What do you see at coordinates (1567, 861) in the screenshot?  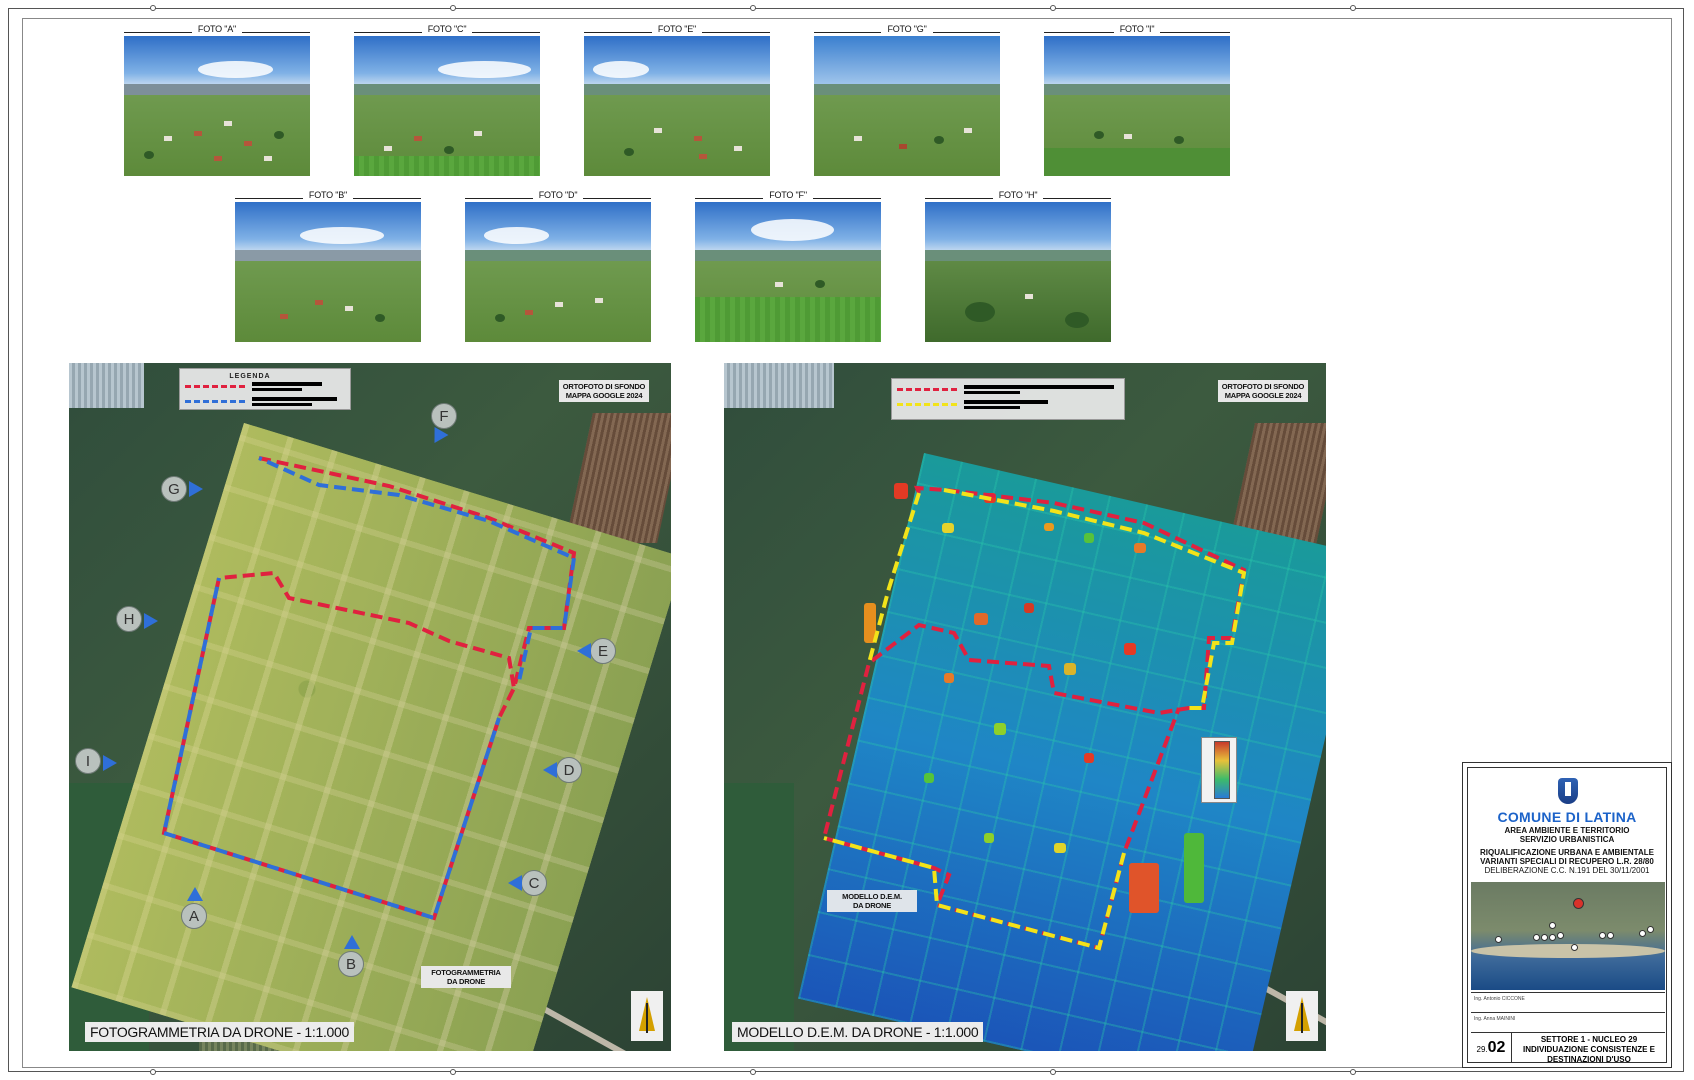 I see `project-line: VARIANTI SPECIALI DI RECUPERO L.R. 28/80` at bounding box center [1567, 861].